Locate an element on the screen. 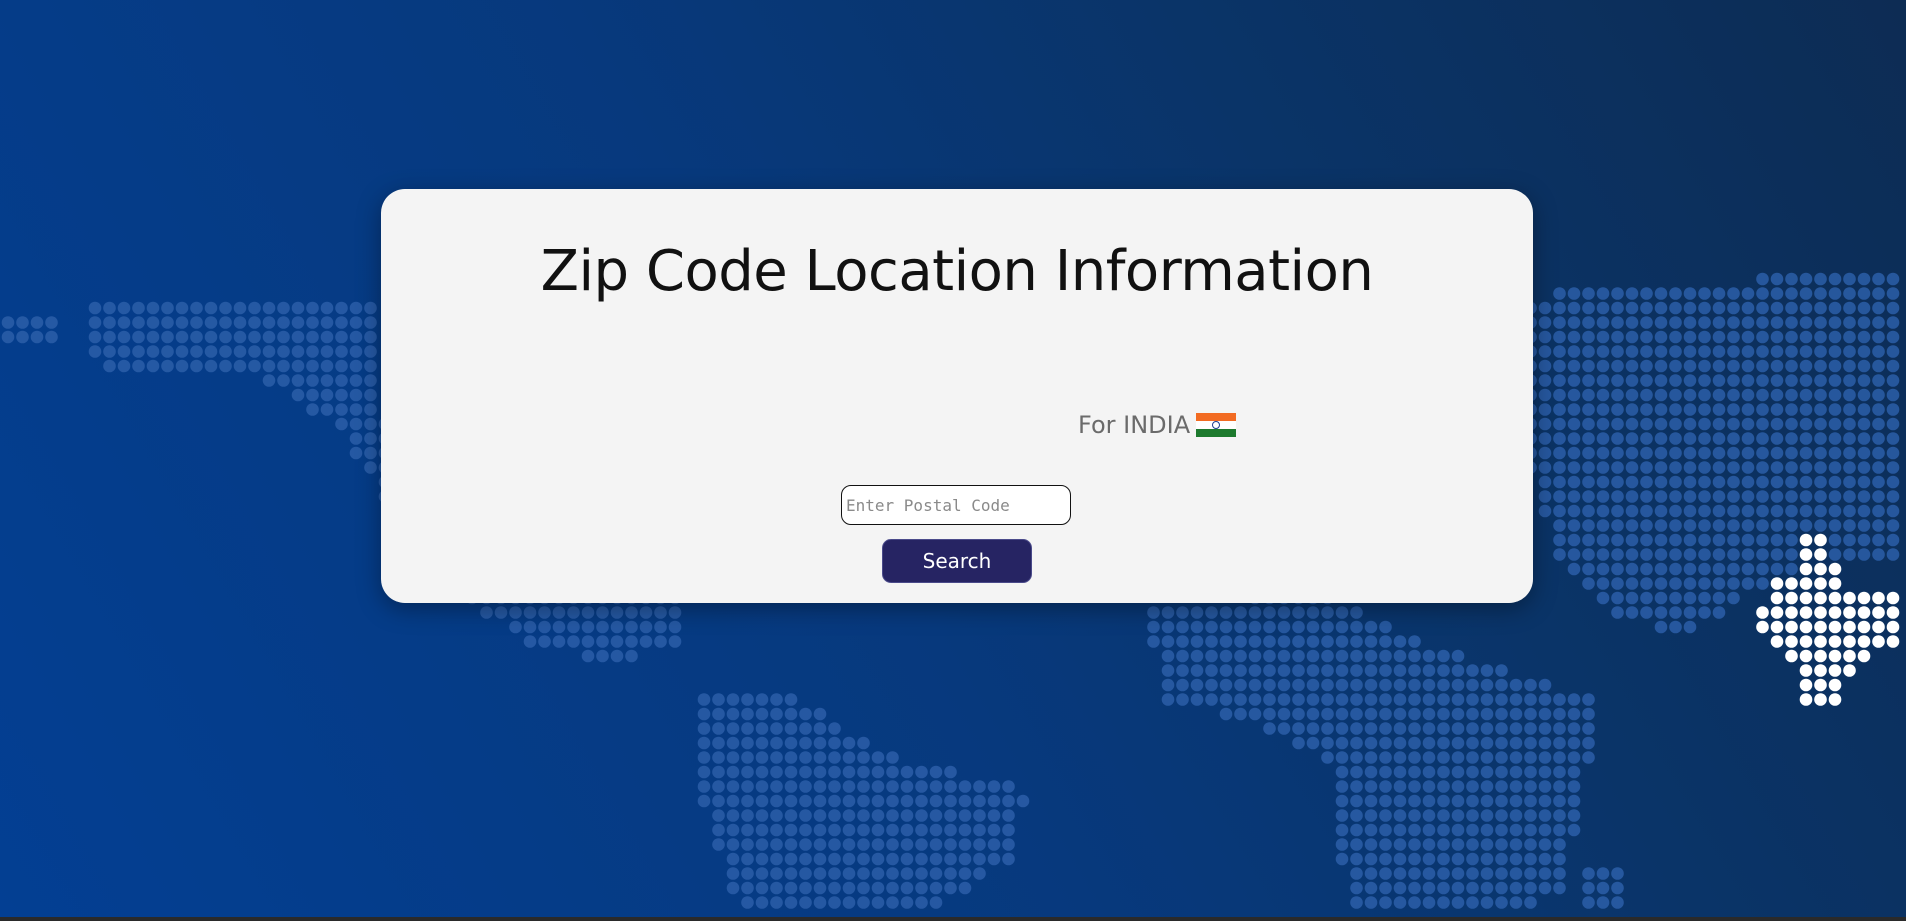  page-title: Zip Code Location Information is located at coordinates (957, 271).